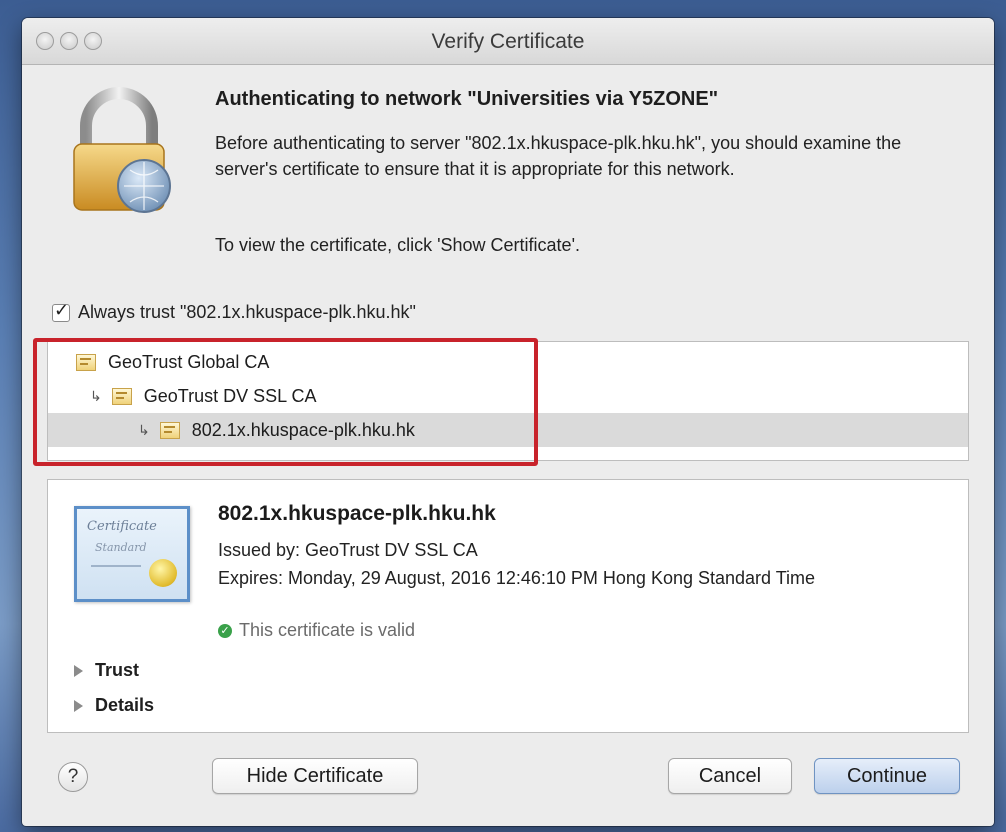 Image resolution: width=1006 pixels, height=832 pixels. I want to click on lock-icon, so click(122, 150).